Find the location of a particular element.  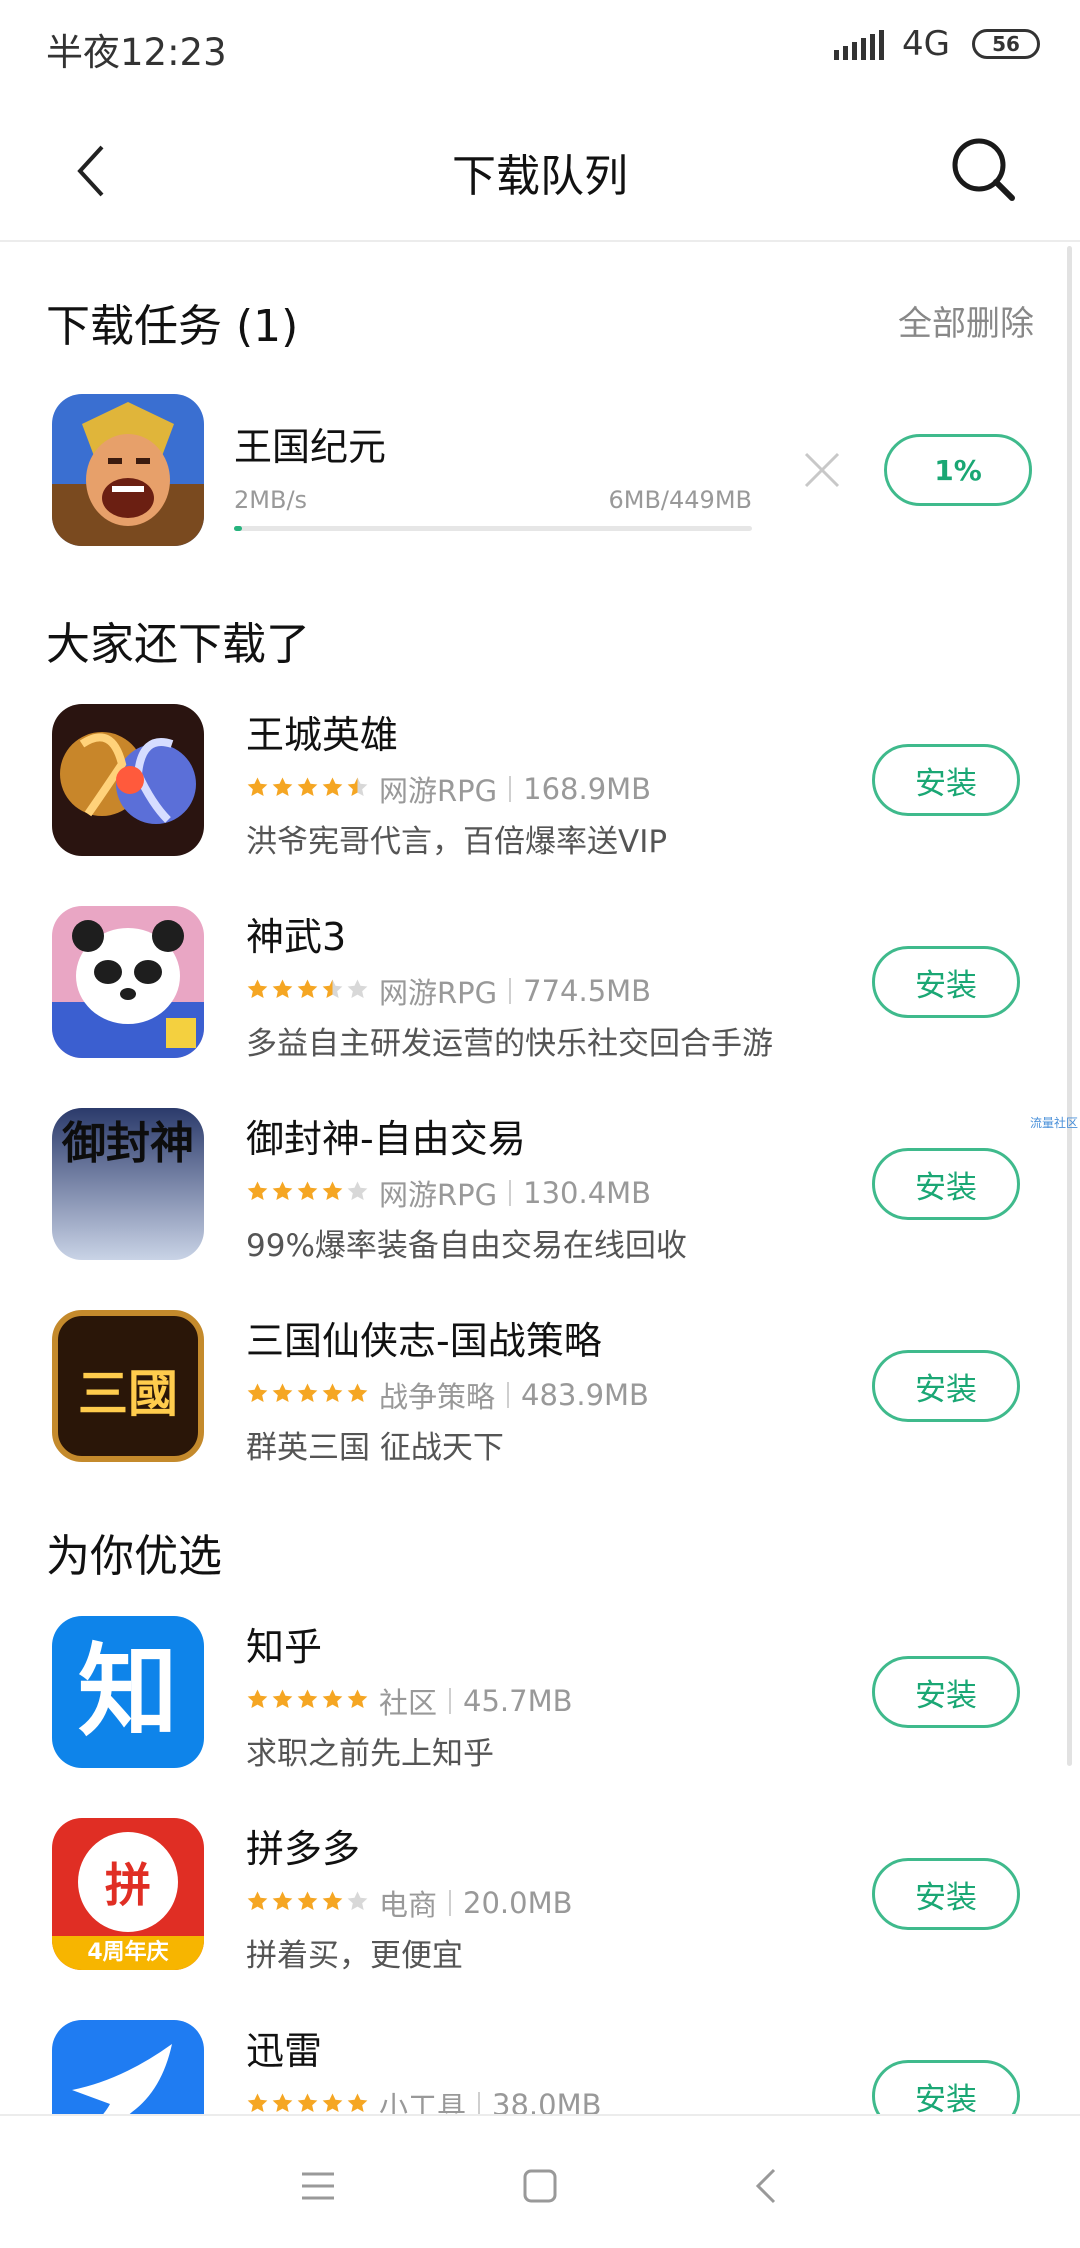

app-description: 拼着买，更便宜 is located at coordinates (354, 1956).